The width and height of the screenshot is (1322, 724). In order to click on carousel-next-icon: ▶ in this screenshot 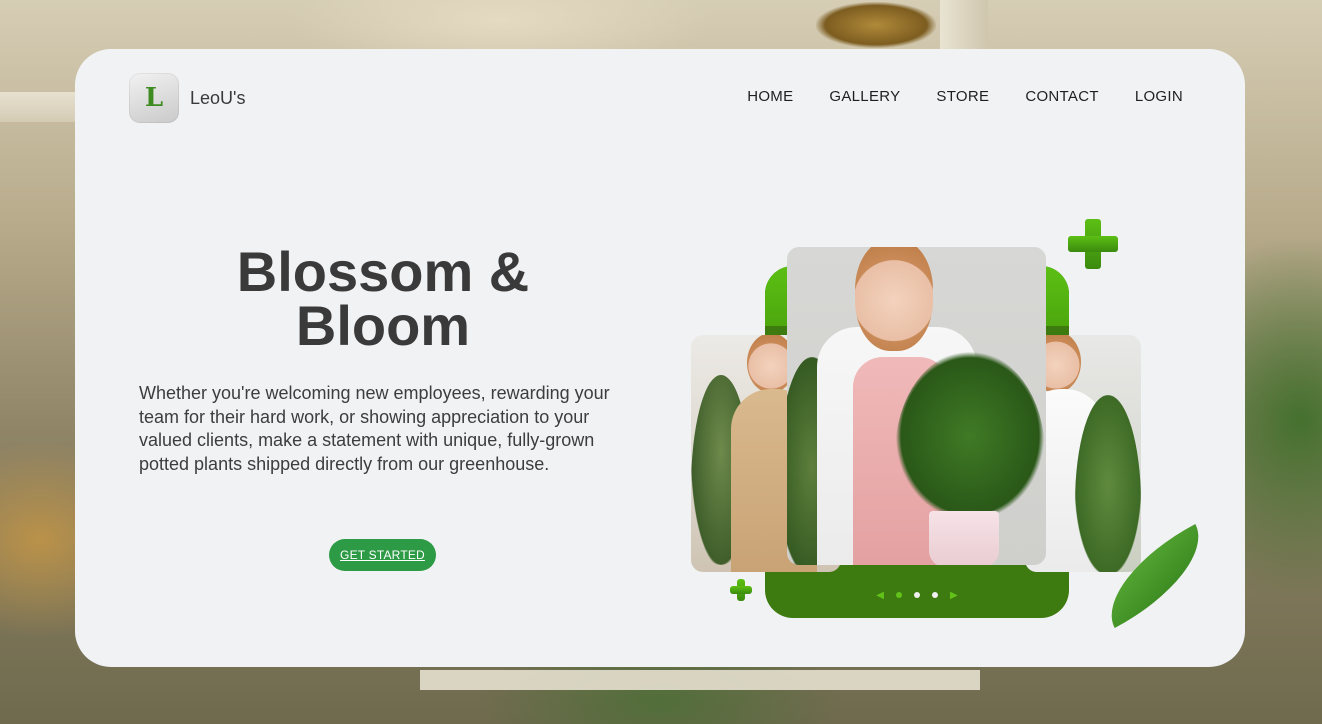, I will do `click(954, 595)`.